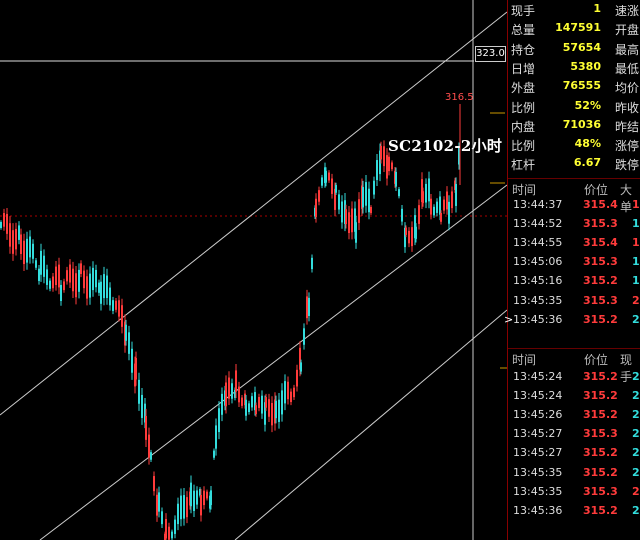  Describe the element at coordinates (523, 30) in the screenshot. I see `stat-label: 总量` at that location.